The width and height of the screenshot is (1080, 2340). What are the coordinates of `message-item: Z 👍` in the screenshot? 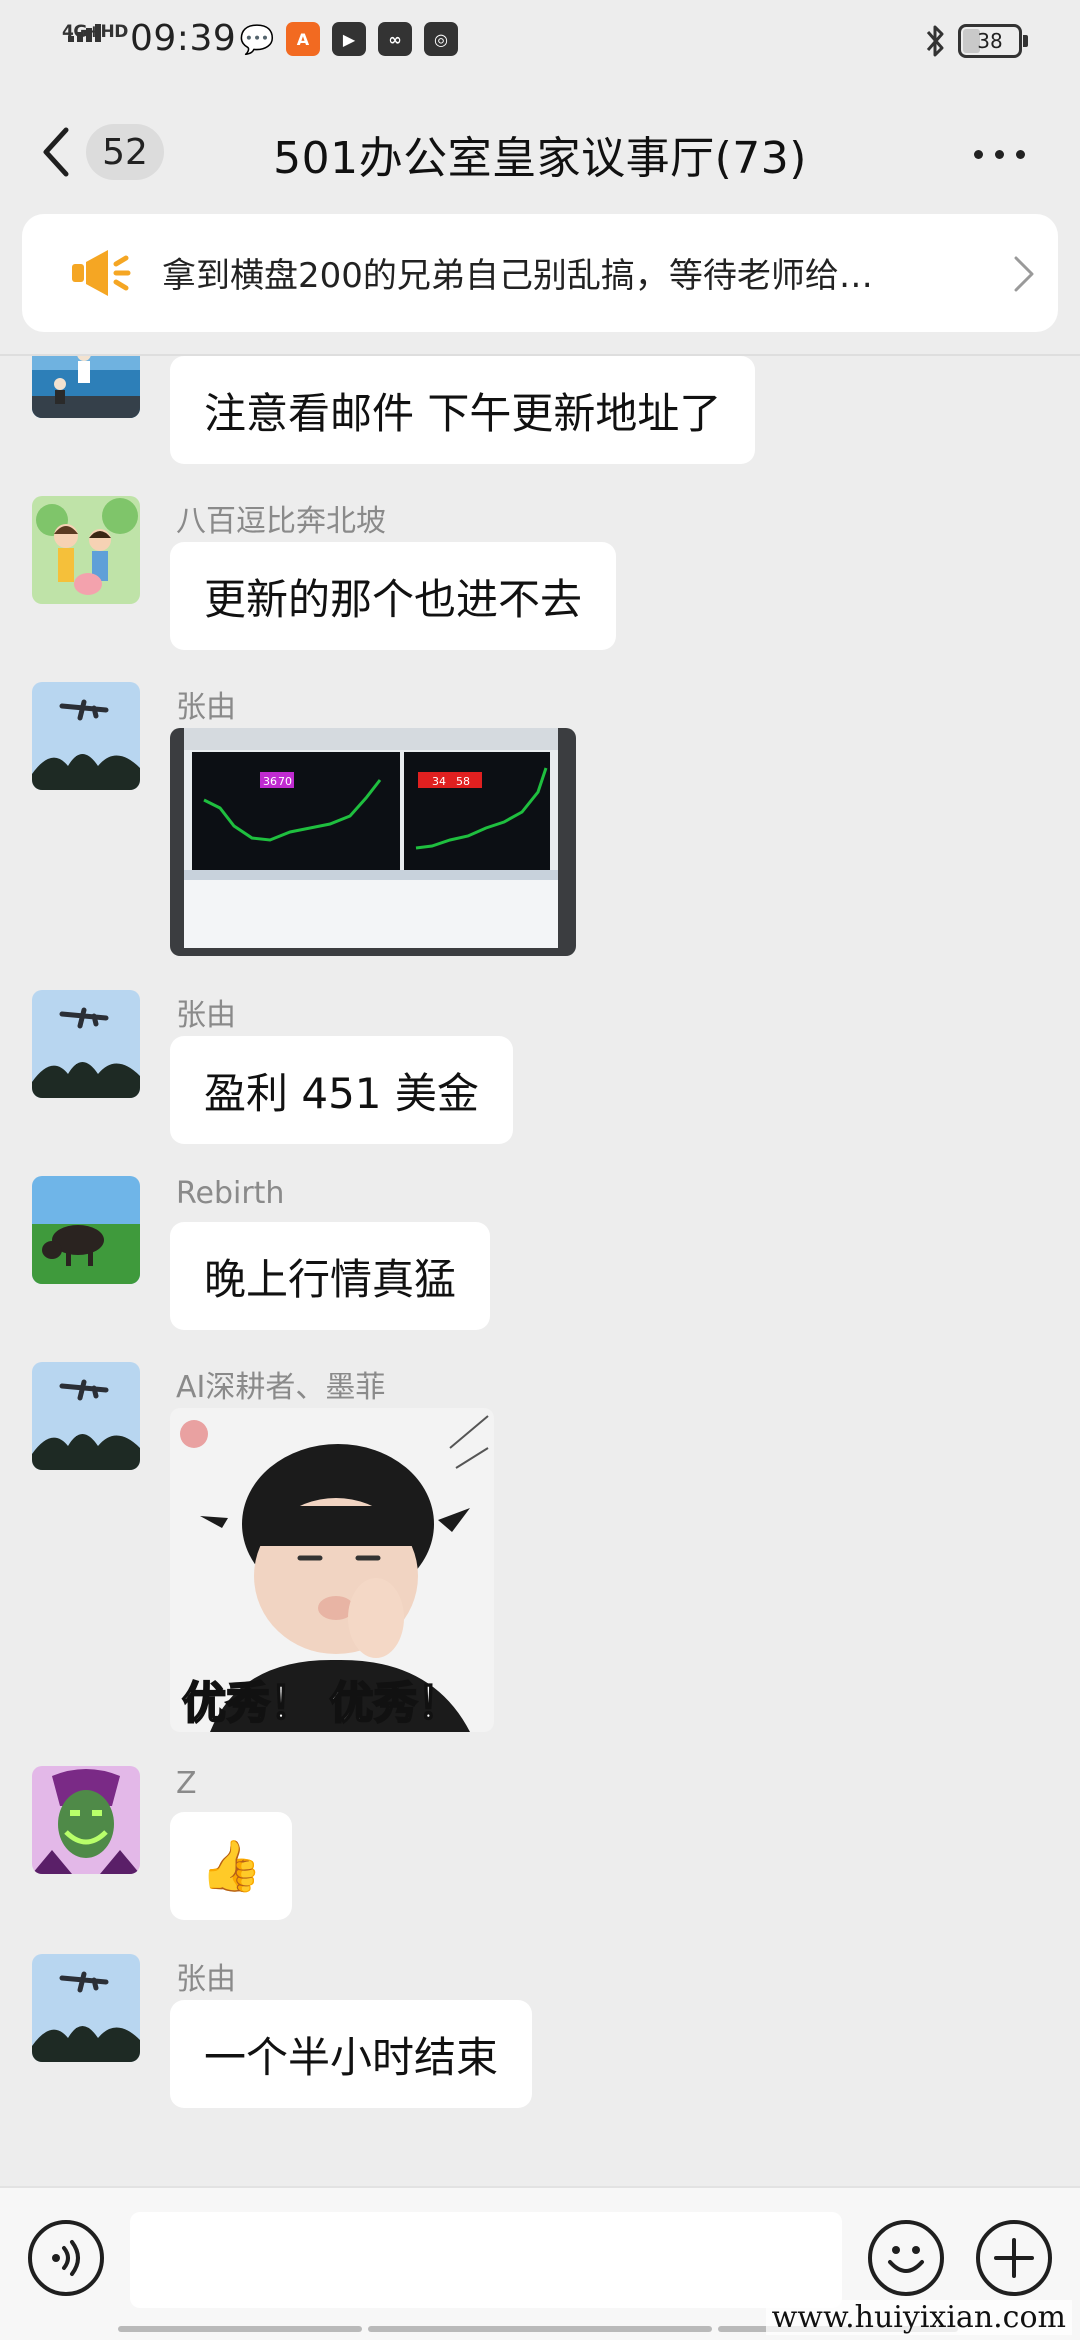 It's located at (540, 1846).